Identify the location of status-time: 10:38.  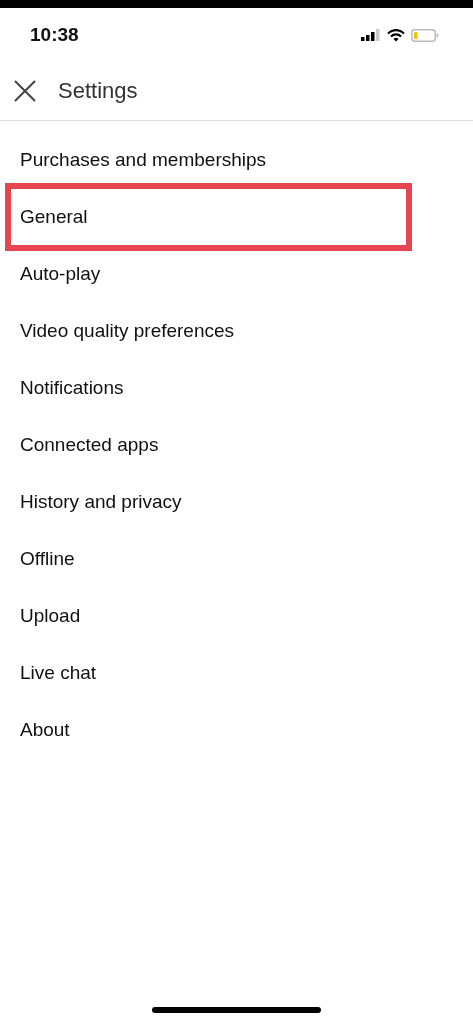
(54, 35).